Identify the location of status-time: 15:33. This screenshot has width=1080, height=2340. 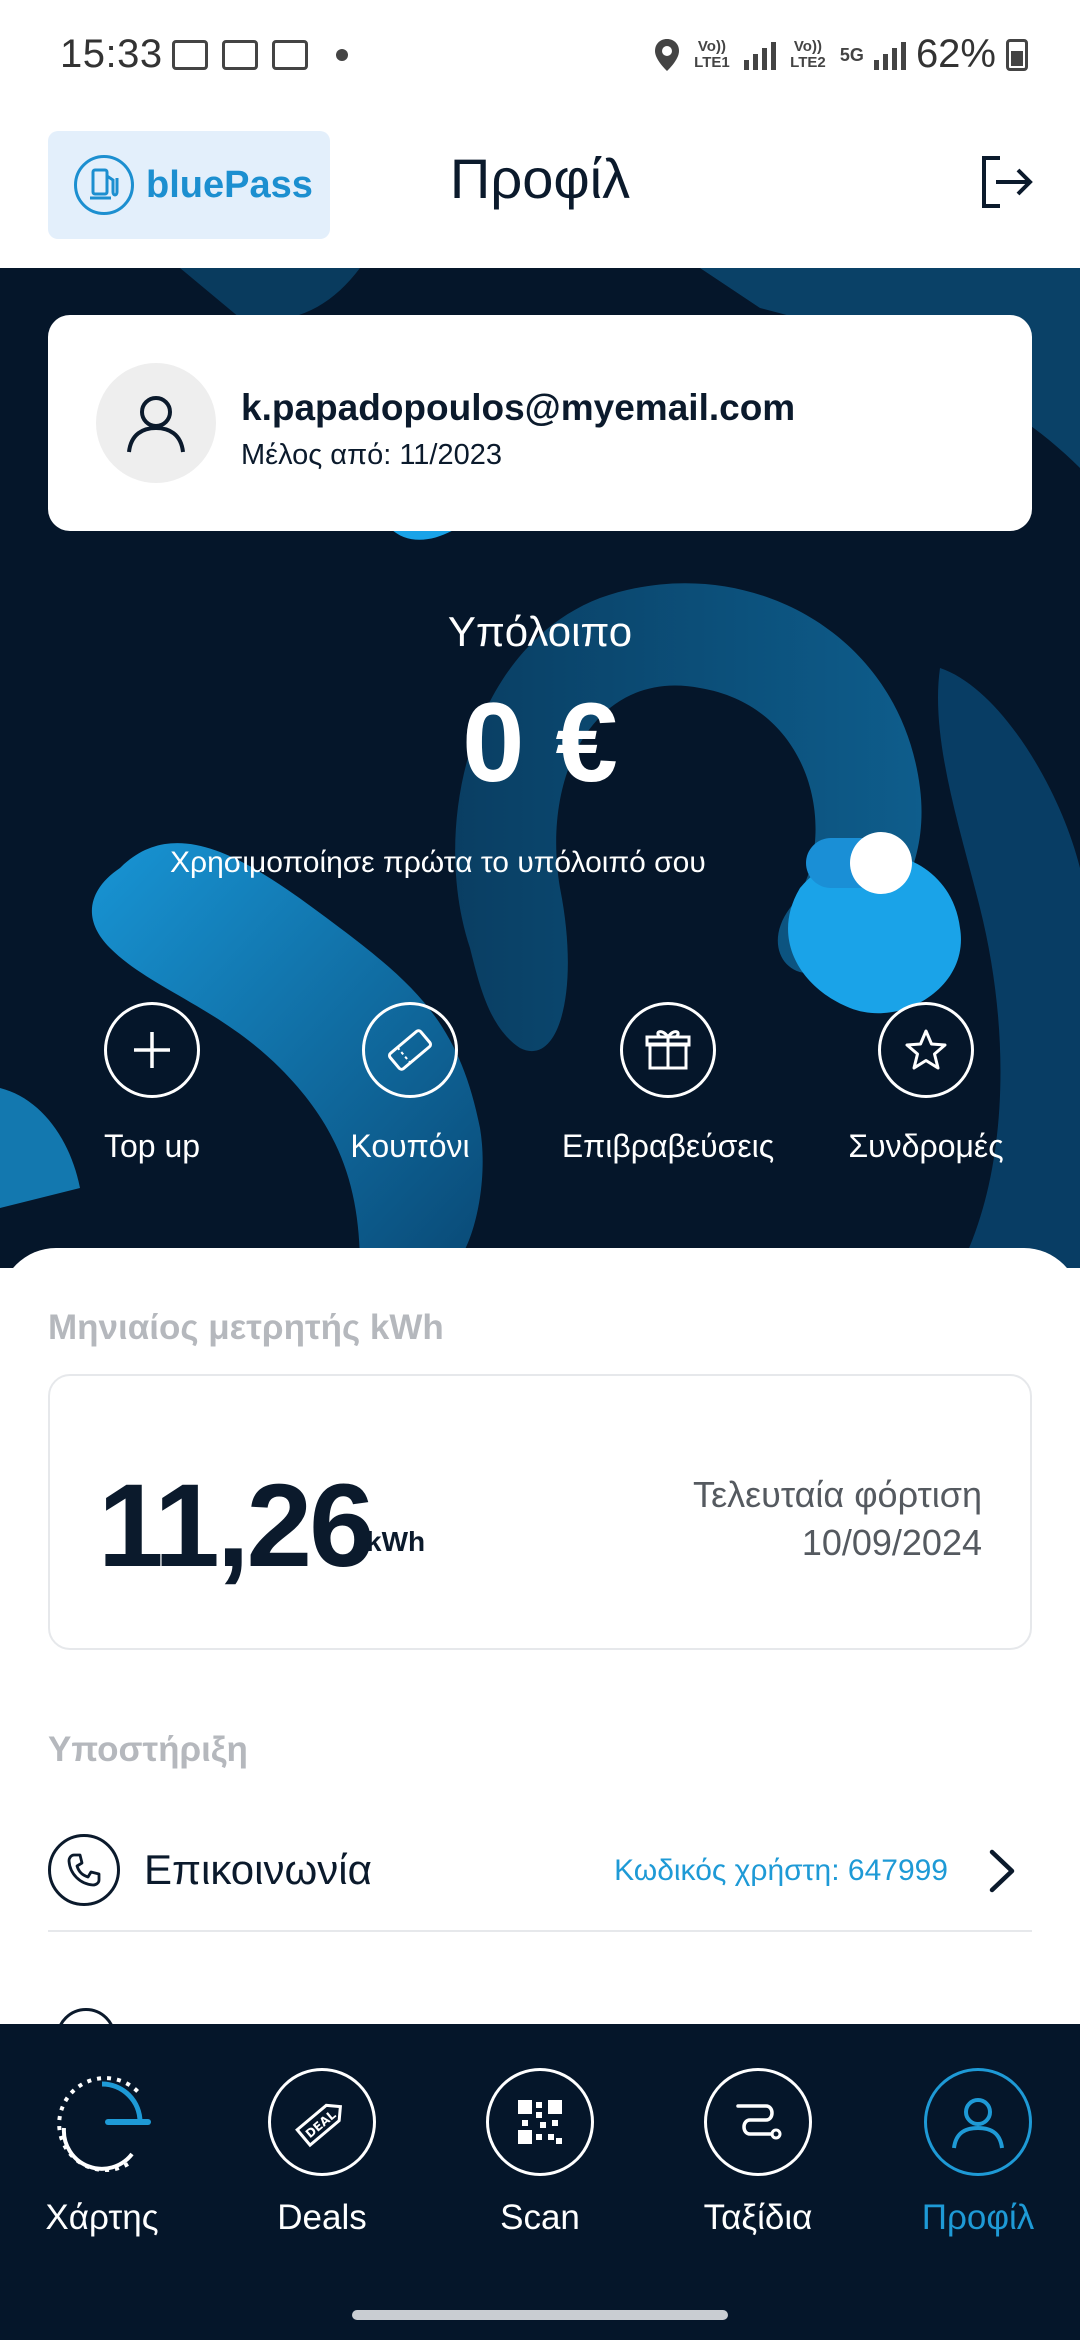
(111, 54).